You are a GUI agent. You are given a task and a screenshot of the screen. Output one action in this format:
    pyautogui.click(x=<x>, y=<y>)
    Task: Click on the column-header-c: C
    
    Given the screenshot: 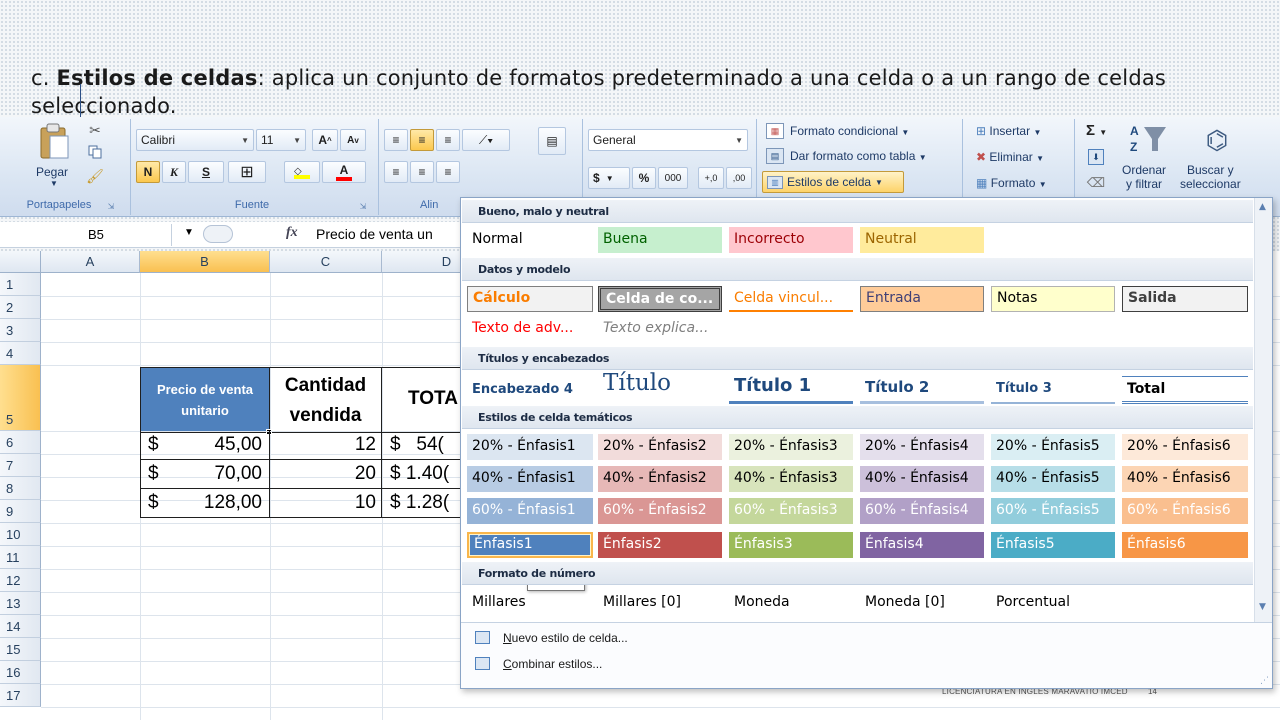 What is the action you would take?
    pyautogui.click(x=326, y=262)
    